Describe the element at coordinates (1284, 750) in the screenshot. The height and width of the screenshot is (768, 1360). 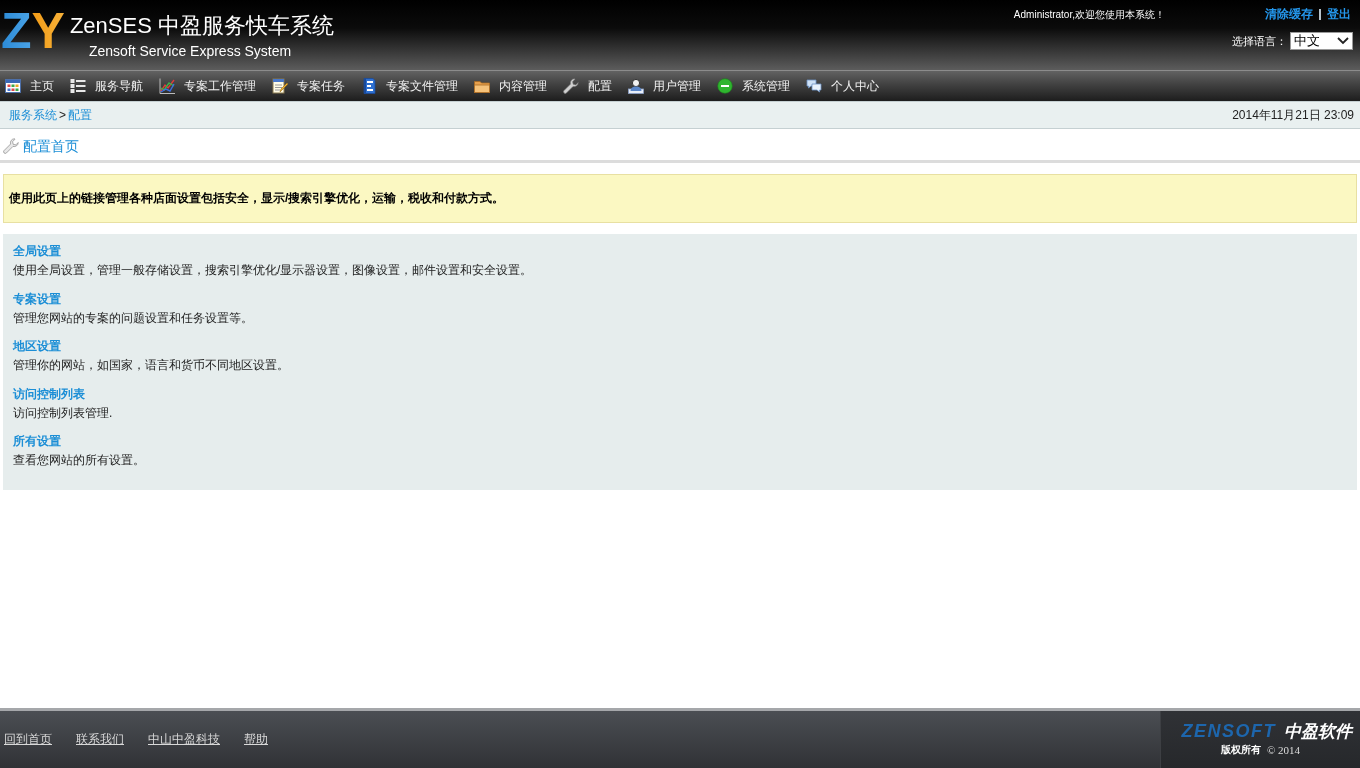
I see `copyright-year: © 2014` at that location.